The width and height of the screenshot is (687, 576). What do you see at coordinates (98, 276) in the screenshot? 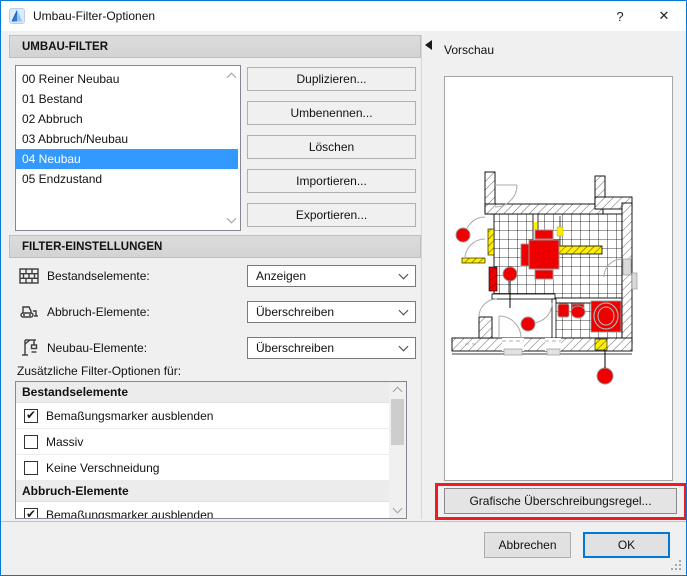
I see `bestandselemente-label: Bestandselemente:` at bounding box center [98, 276].